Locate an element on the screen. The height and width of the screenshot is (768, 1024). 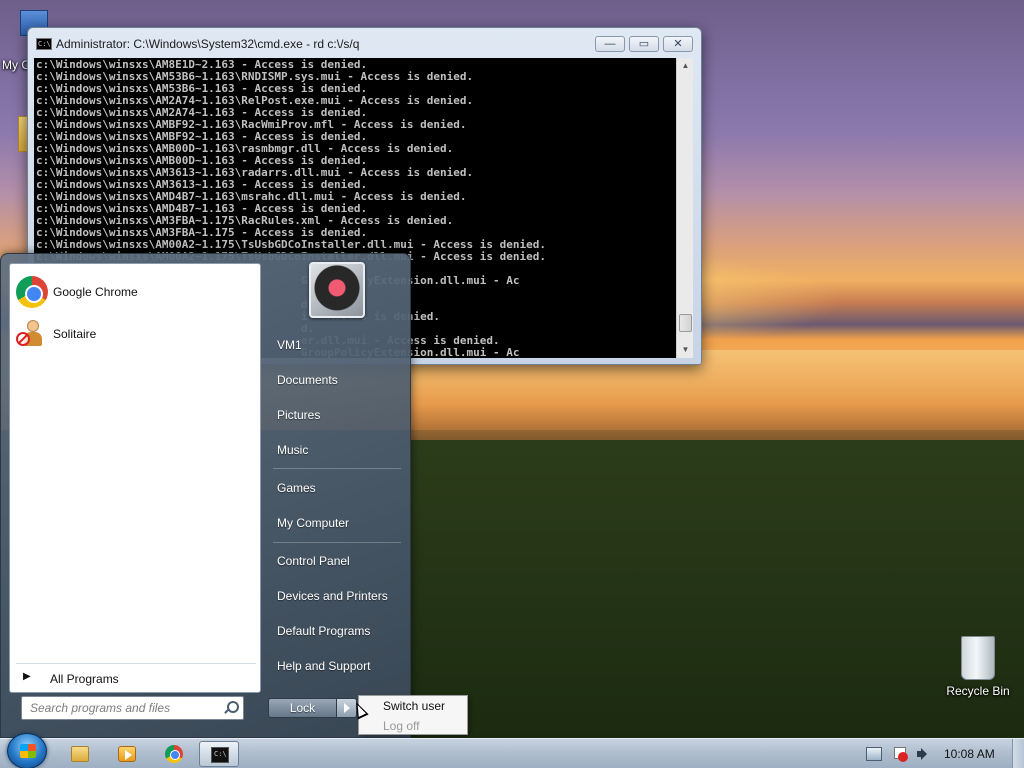
scrollbar-thumb is located at coordinates (685, 323).